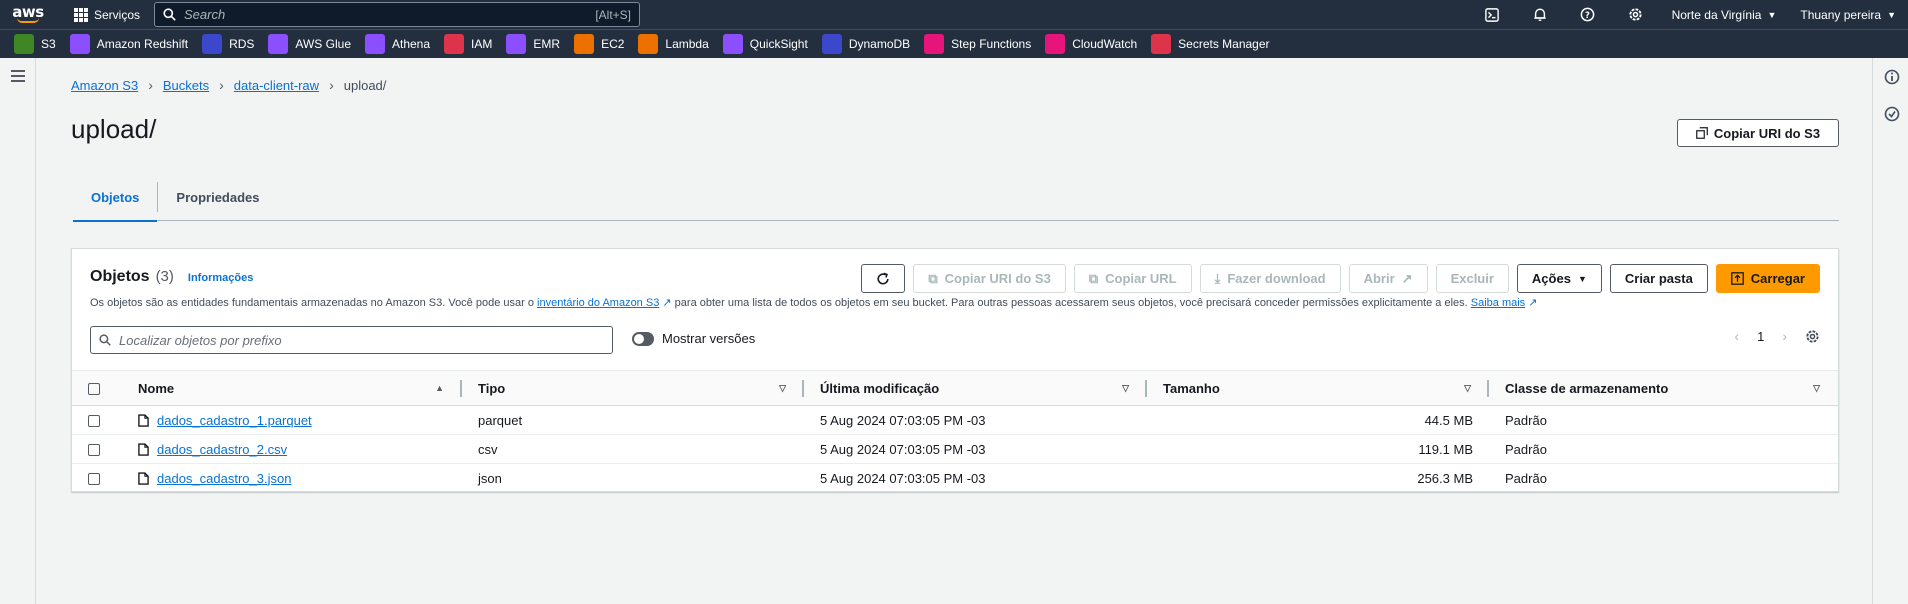  What do you see at coordinates (1736, 336) in the screenshot?
I see `chevron-left-icon: ‹` at bounding box center [1736, 336].